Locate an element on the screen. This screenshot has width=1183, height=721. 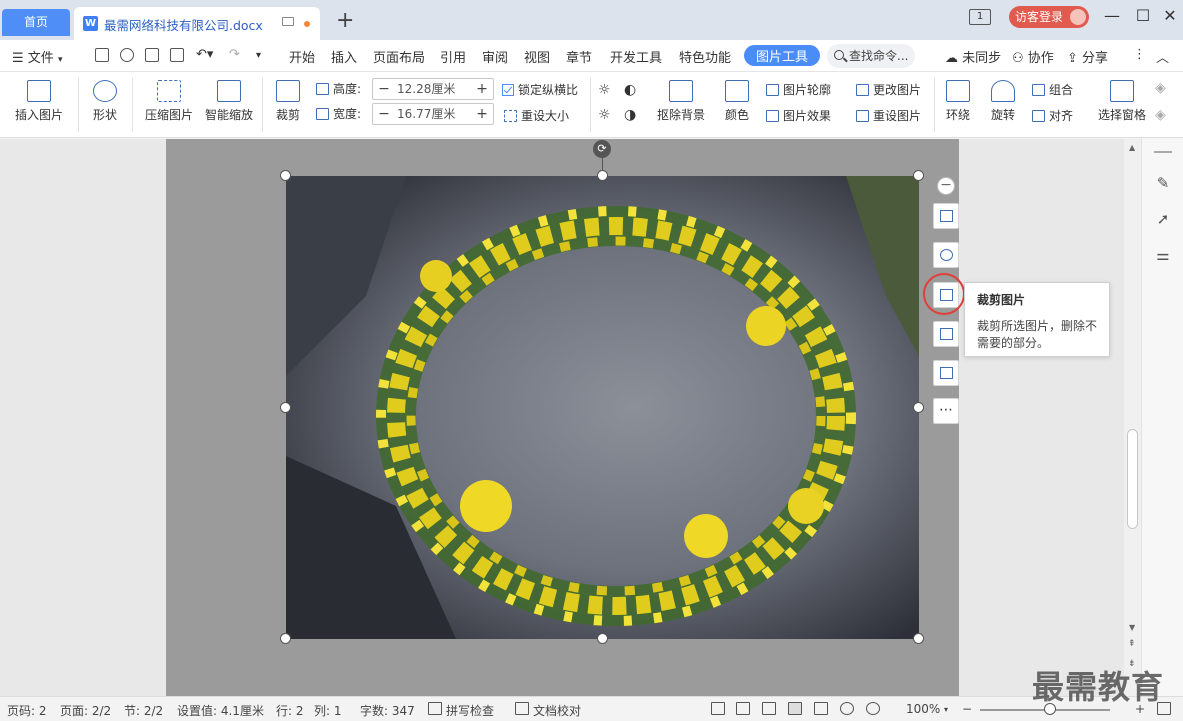
resize-handle-bottom is located at coordinates (602, 638).